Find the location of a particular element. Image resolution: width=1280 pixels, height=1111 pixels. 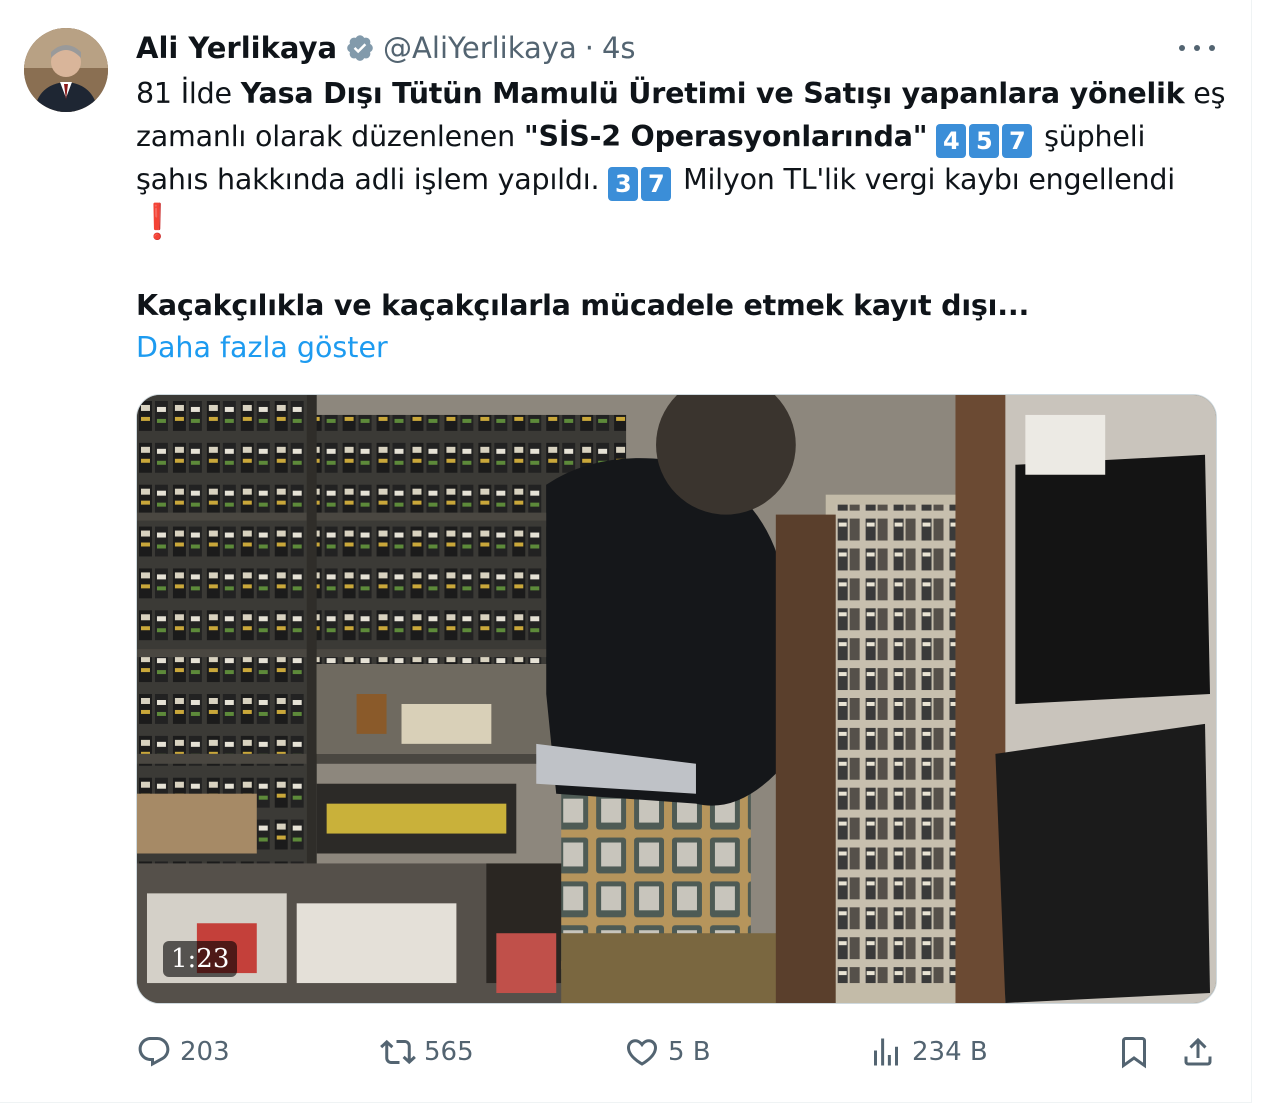

tweet-header: Ali Yerlikaya @AliYerlikaya · 4s is located at coordinates (386, 48).